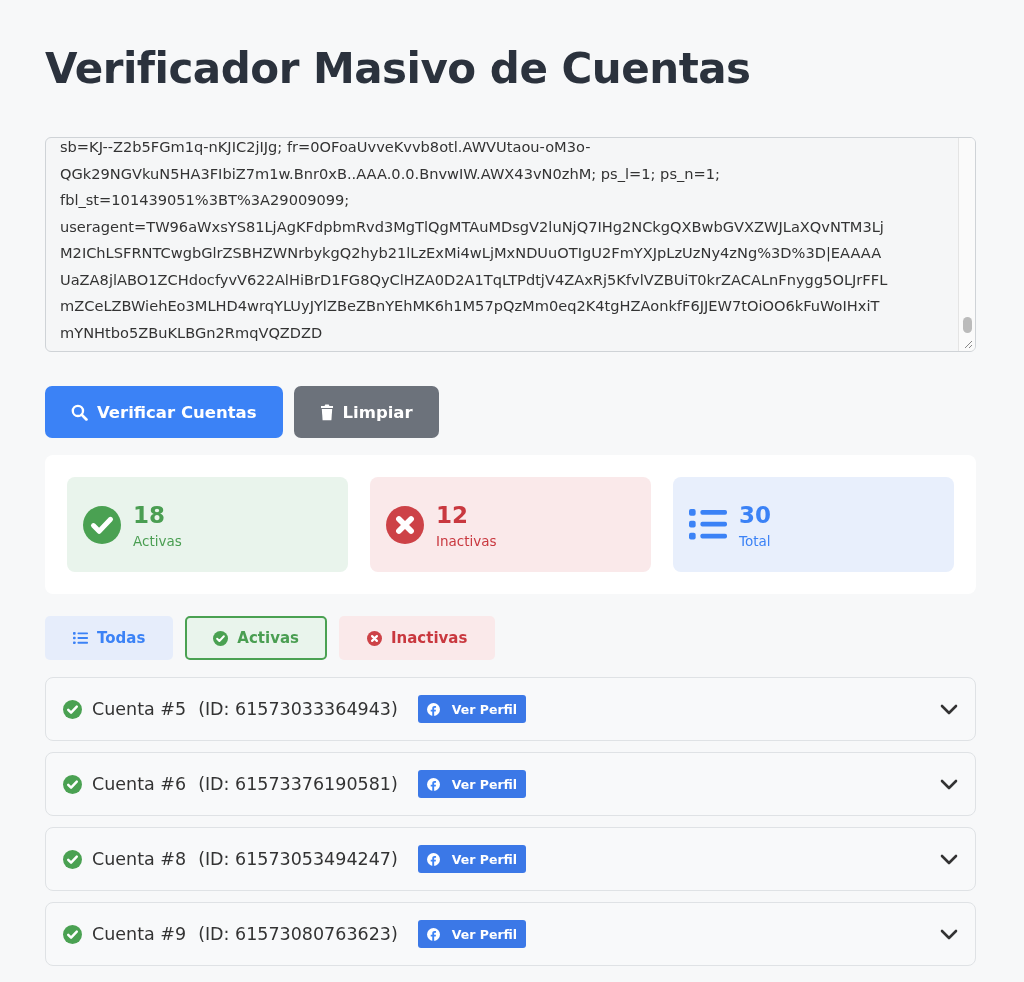 The height and width of the screenshot is (982, 1024). Describe the element at coordinates (298, 934) in the screenshot. I see `account-id: (ID: 61573080763623)` at that location.